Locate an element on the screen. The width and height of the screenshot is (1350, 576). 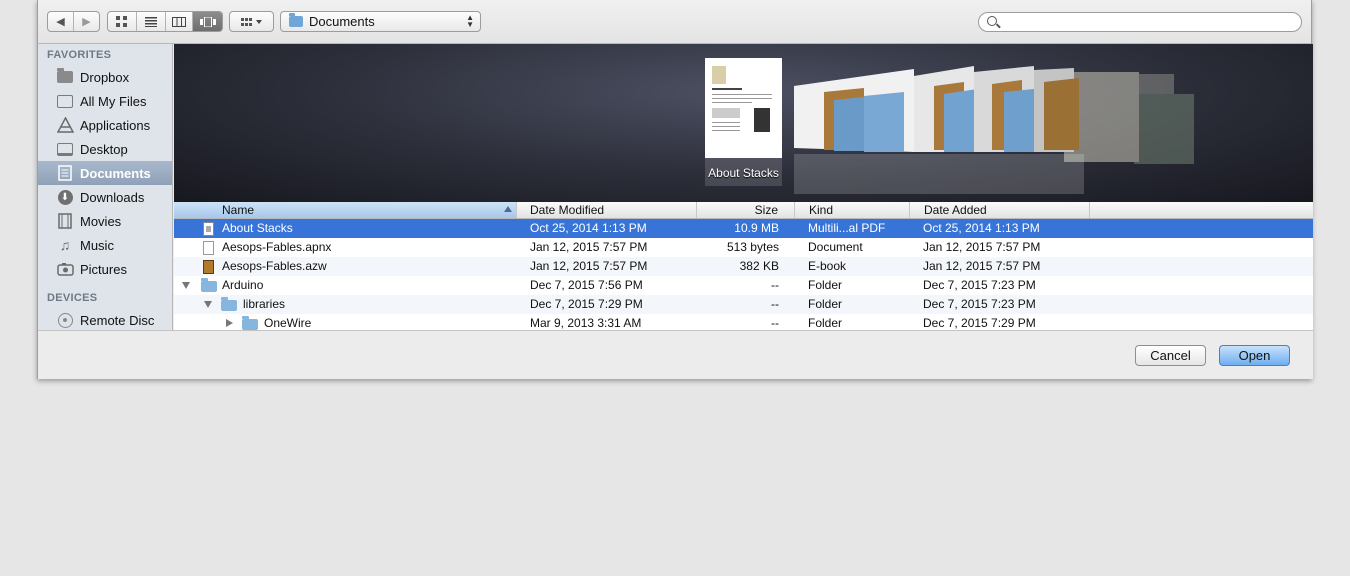
cell-kind: Multili...al PDF is located at coordinates (847, 228).